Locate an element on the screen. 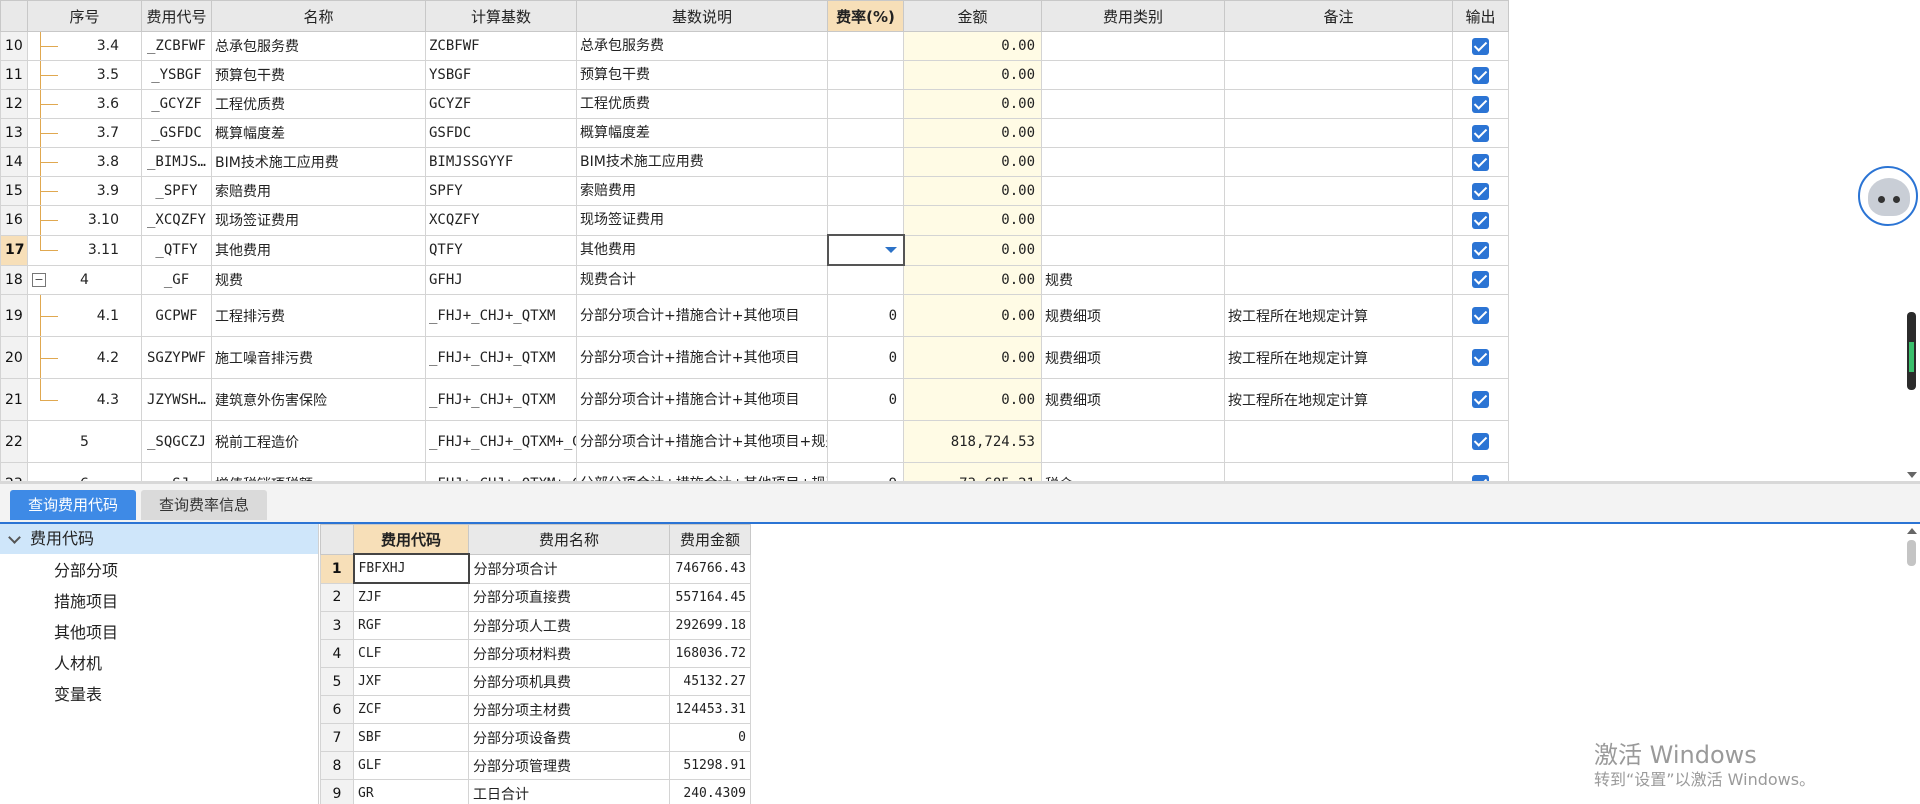  base-desc-cell: 总承包服务费 is located at coordinates (702, 46).